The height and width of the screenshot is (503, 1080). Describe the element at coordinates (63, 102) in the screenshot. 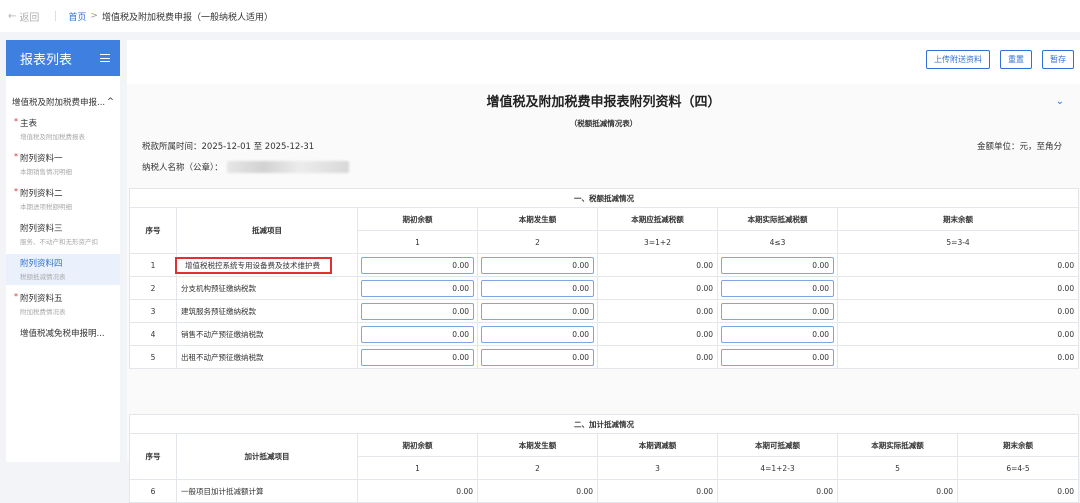

I see `sidebar-group-vat: 增值税及附加税费申报... ^` at that location.